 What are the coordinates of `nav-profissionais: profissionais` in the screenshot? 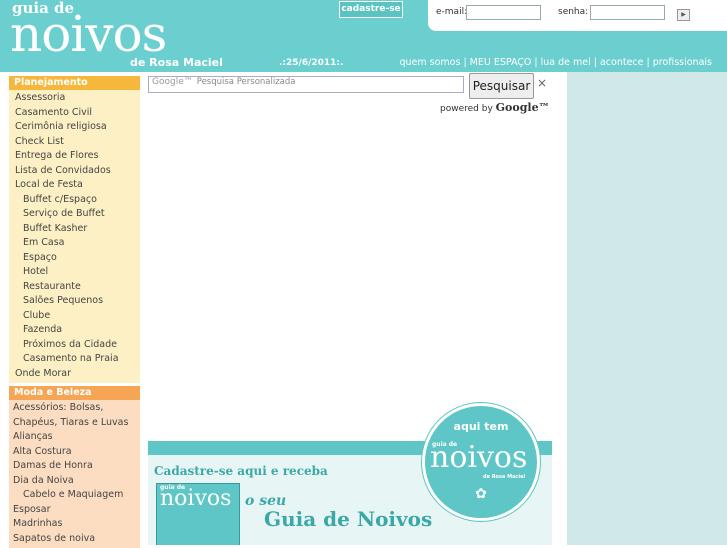 It's located at (682, 62).